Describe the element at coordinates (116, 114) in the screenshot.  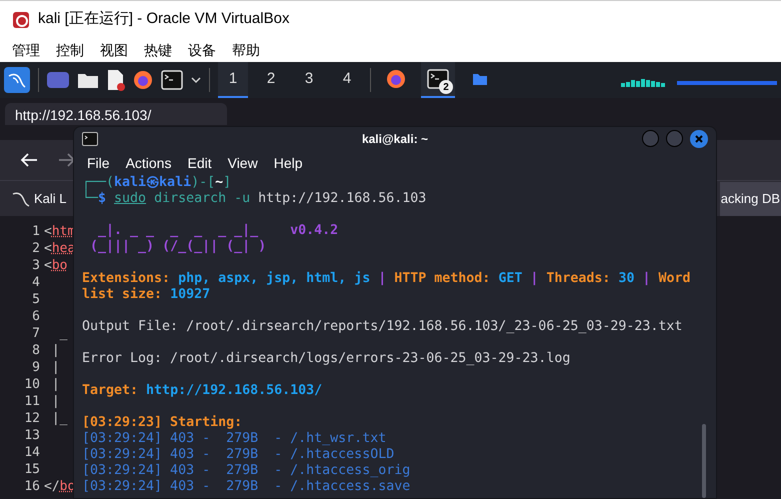
I see `browser-tab: http://192.168.56.103/` at that location.